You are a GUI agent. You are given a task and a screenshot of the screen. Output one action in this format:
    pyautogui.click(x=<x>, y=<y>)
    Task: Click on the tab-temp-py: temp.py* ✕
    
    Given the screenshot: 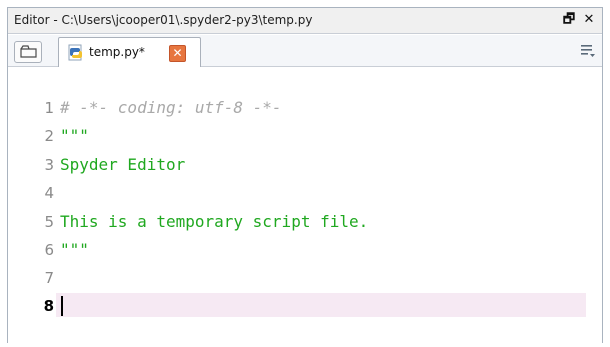 What is the action you would take?
    pyautogui.click(x=129, y=52)
    